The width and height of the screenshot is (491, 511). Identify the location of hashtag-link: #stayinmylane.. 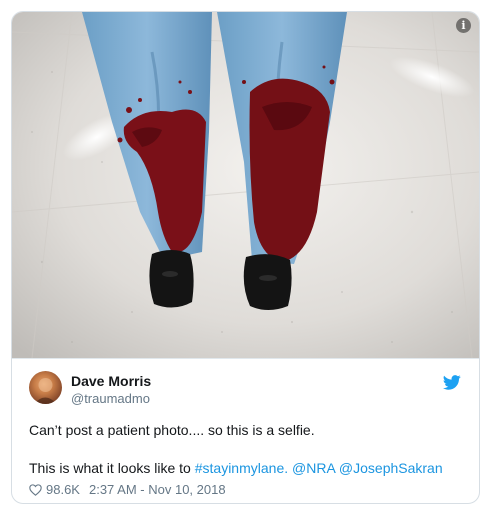
(241, 468).